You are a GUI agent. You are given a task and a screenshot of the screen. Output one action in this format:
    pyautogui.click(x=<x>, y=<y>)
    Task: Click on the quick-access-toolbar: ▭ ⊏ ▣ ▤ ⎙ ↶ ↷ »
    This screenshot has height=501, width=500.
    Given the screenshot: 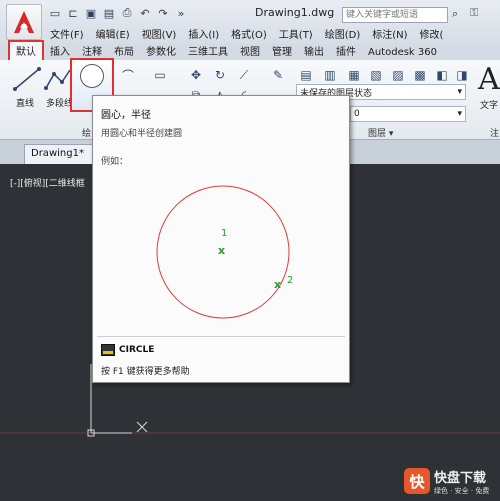 What is the action you would take?
    pyautogui.click(x=118, y=13)
    